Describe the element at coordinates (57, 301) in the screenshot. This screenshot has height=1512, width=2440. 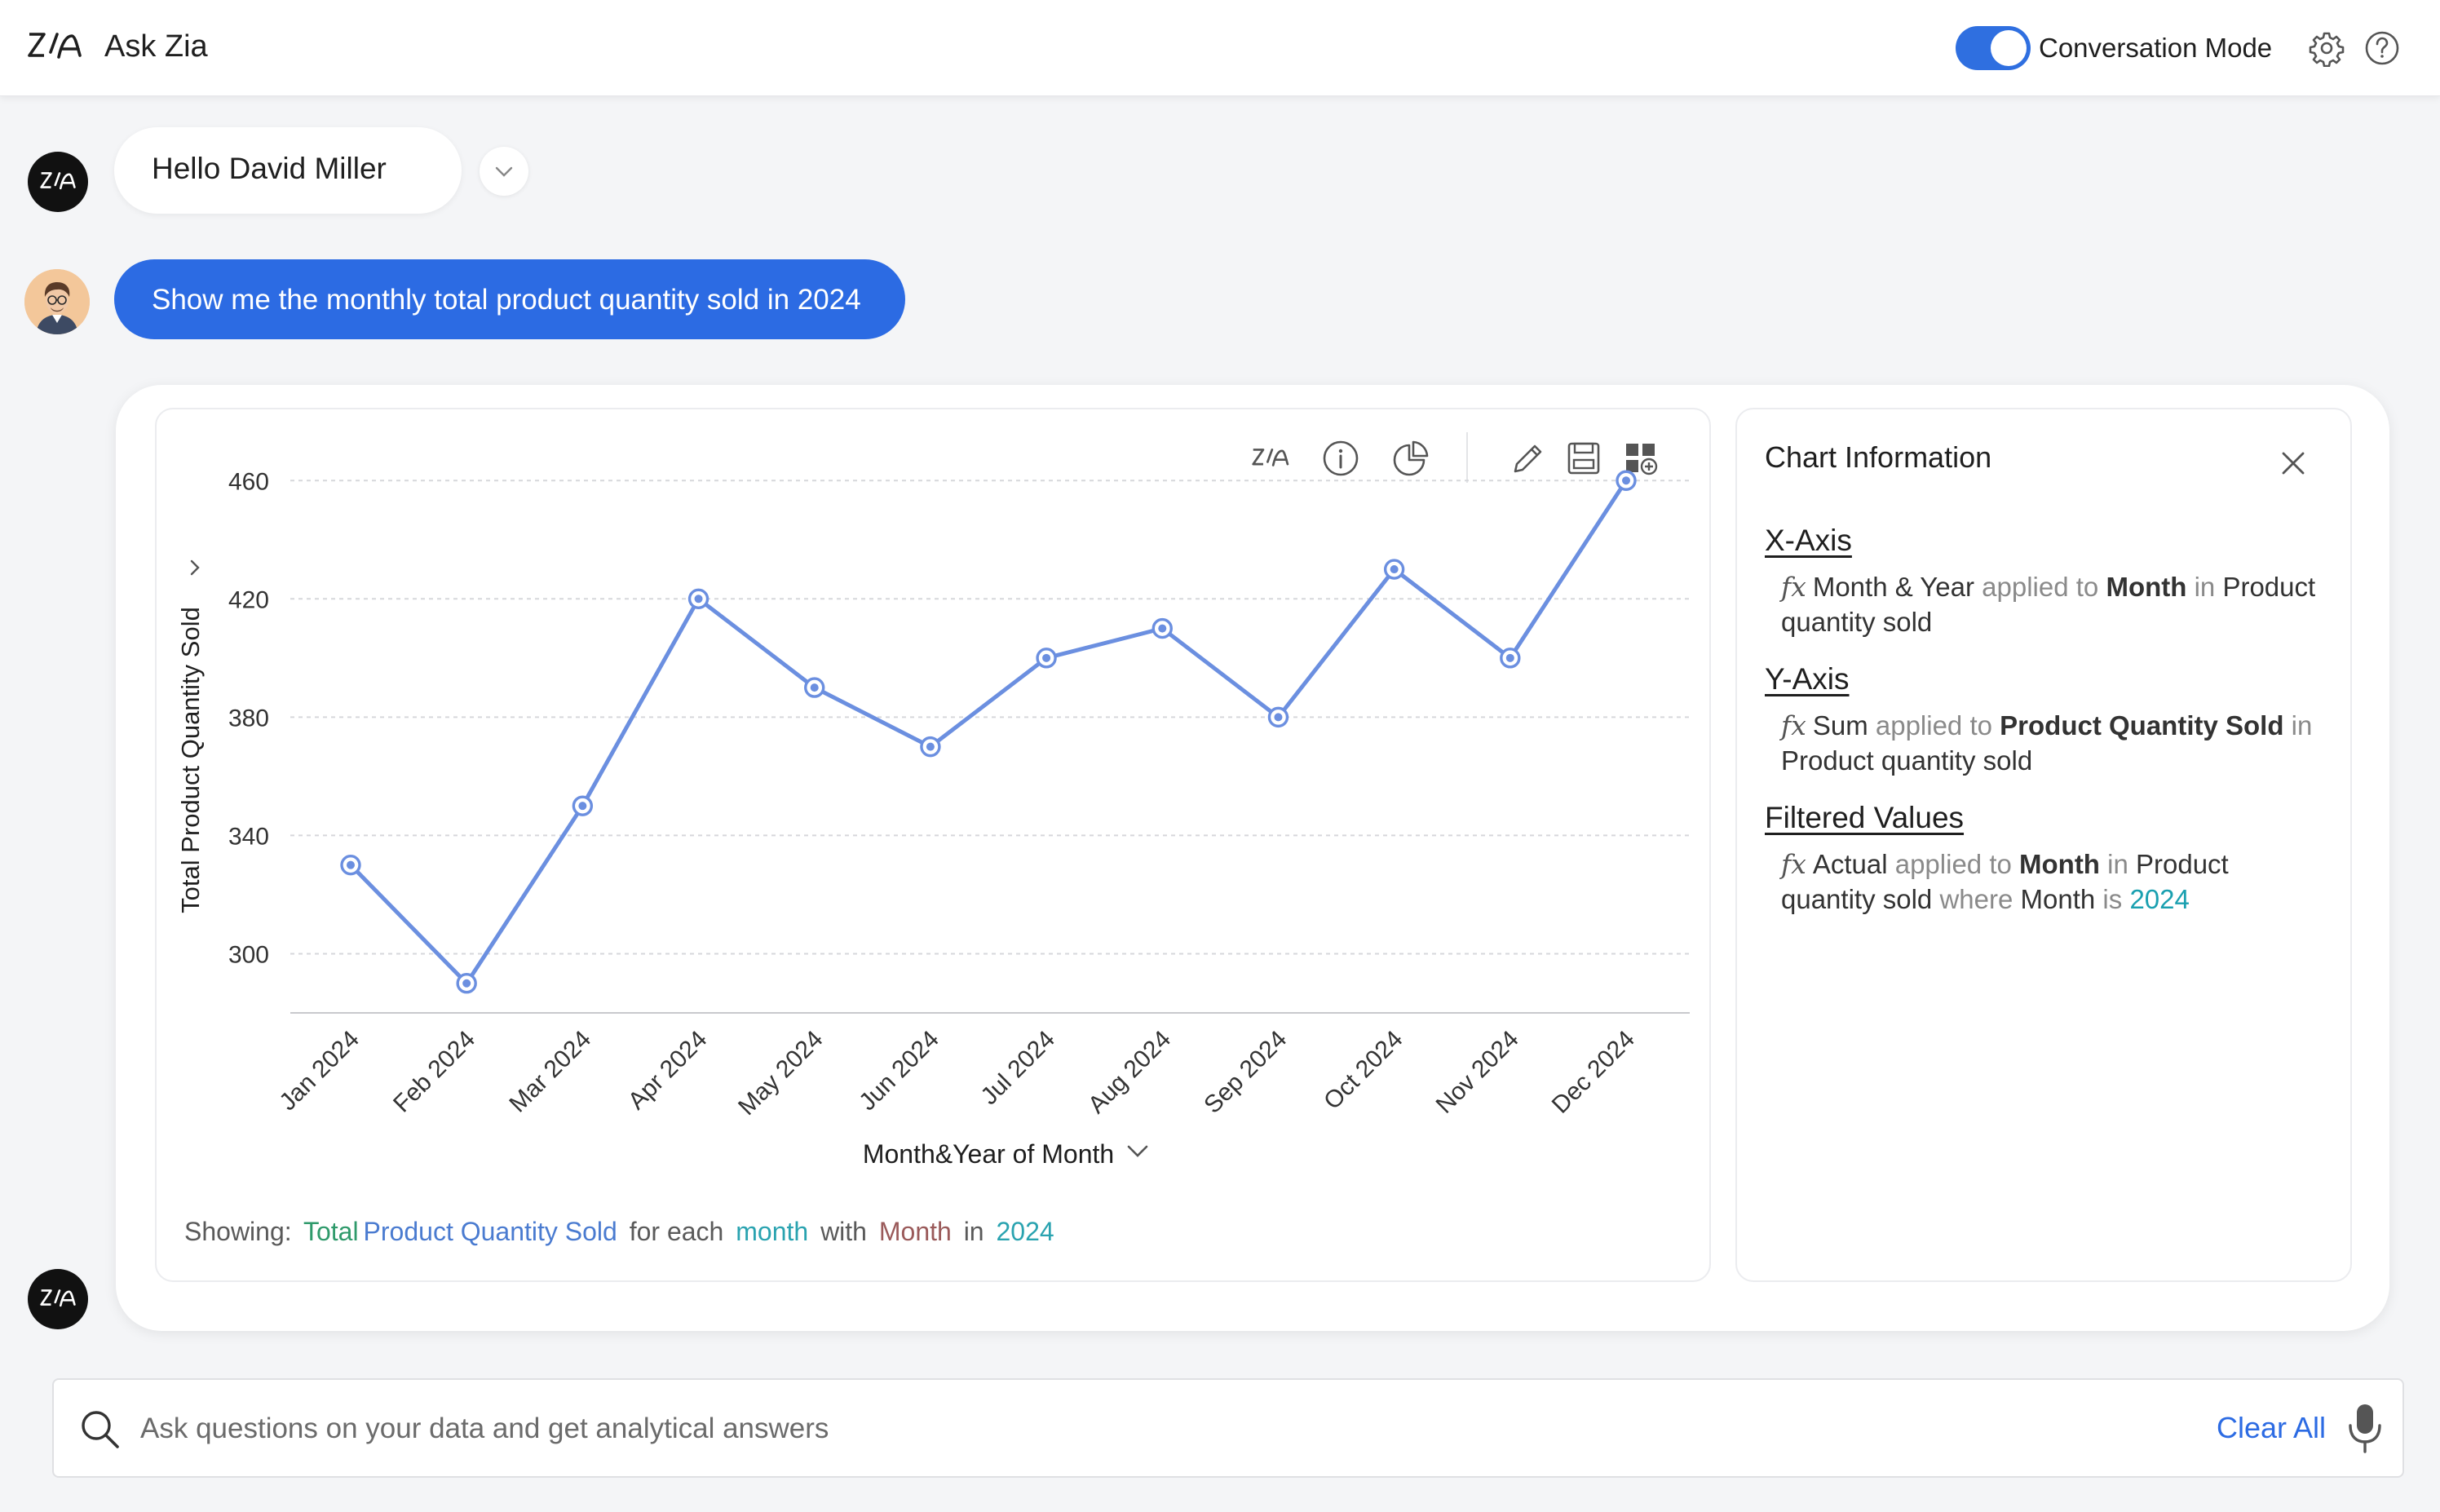
I see `user-avatar` at that location.